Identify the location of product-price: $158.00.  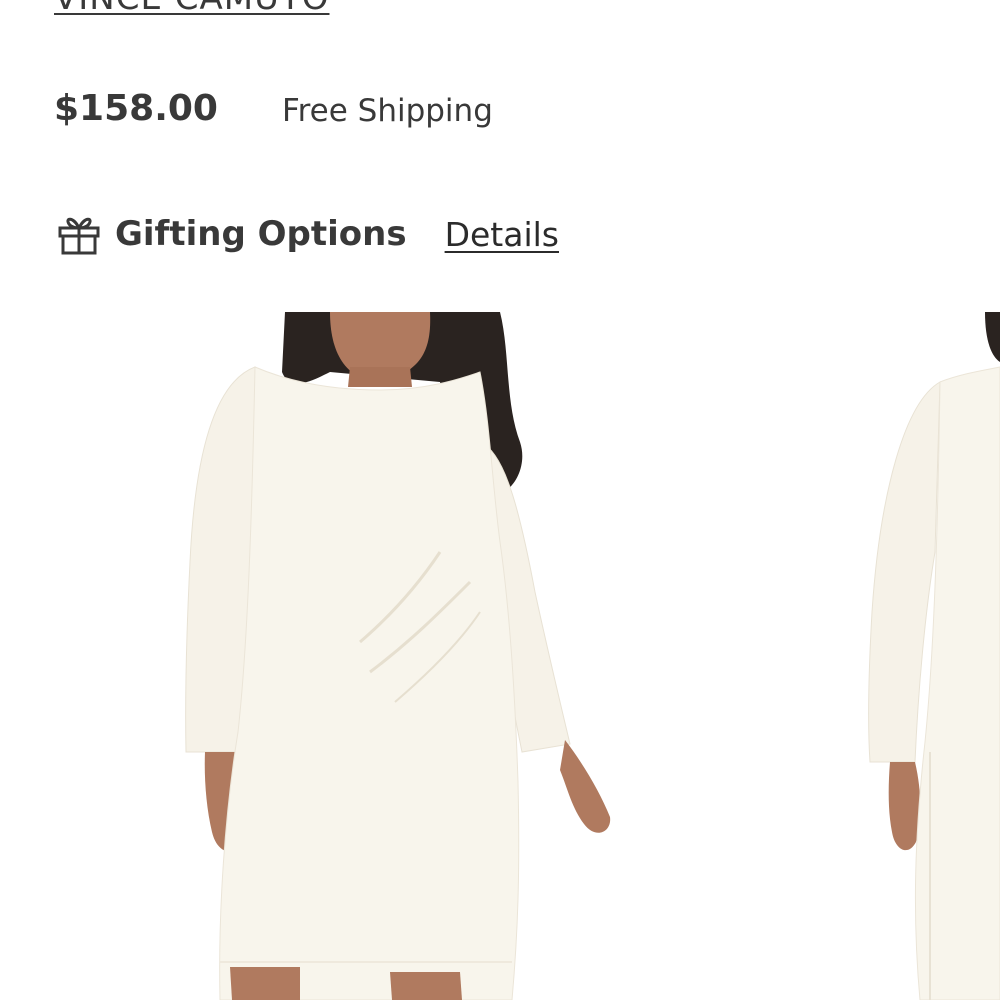
(136, 108).